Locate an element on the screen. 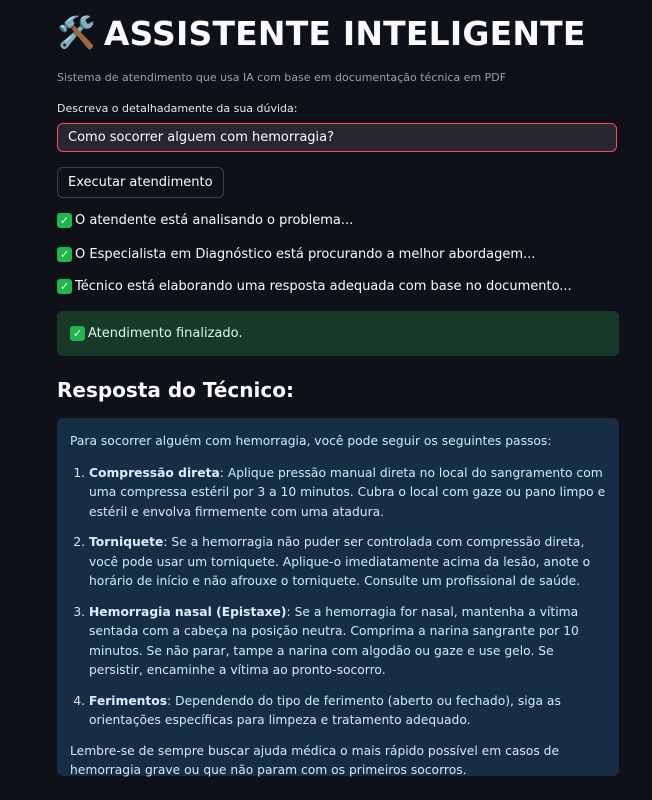  success-alert: ✓ Atendimento finalizado. is located at coordinates (338, 333).